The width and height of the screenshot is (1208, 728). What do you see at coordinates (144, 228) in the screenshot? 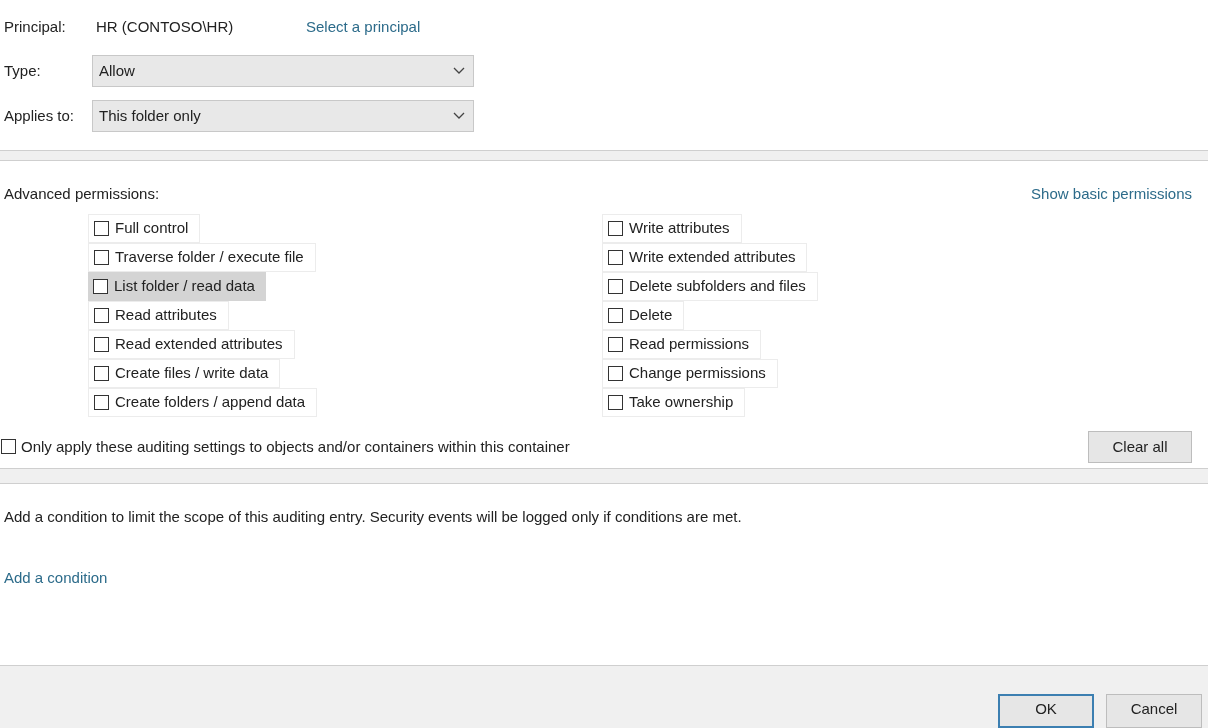
I see `permission-option: Full control` at bounding box center [144, 228].